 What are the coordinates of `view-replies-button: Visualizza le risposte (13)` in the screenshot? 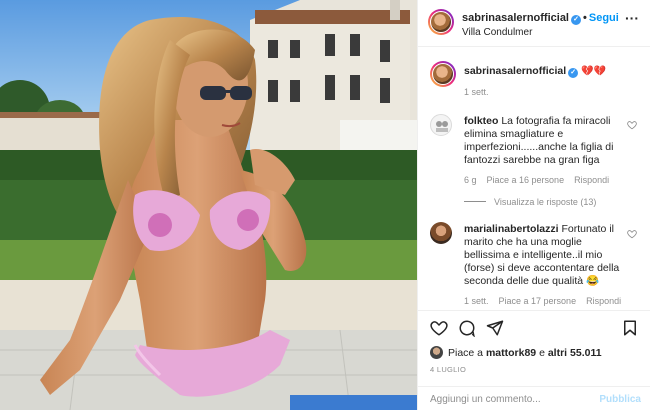 It's located at (530, 202).